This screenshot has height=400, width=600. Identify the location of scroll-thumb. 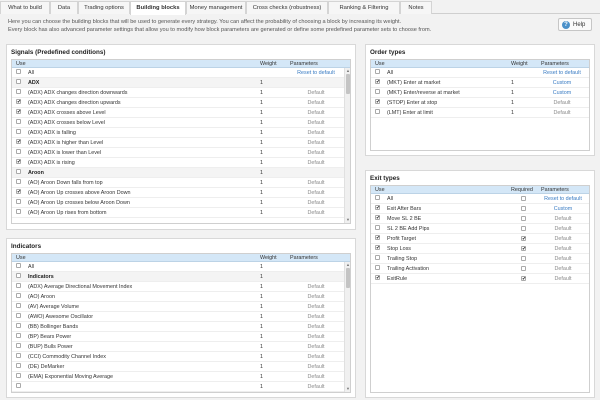
(348, 84).